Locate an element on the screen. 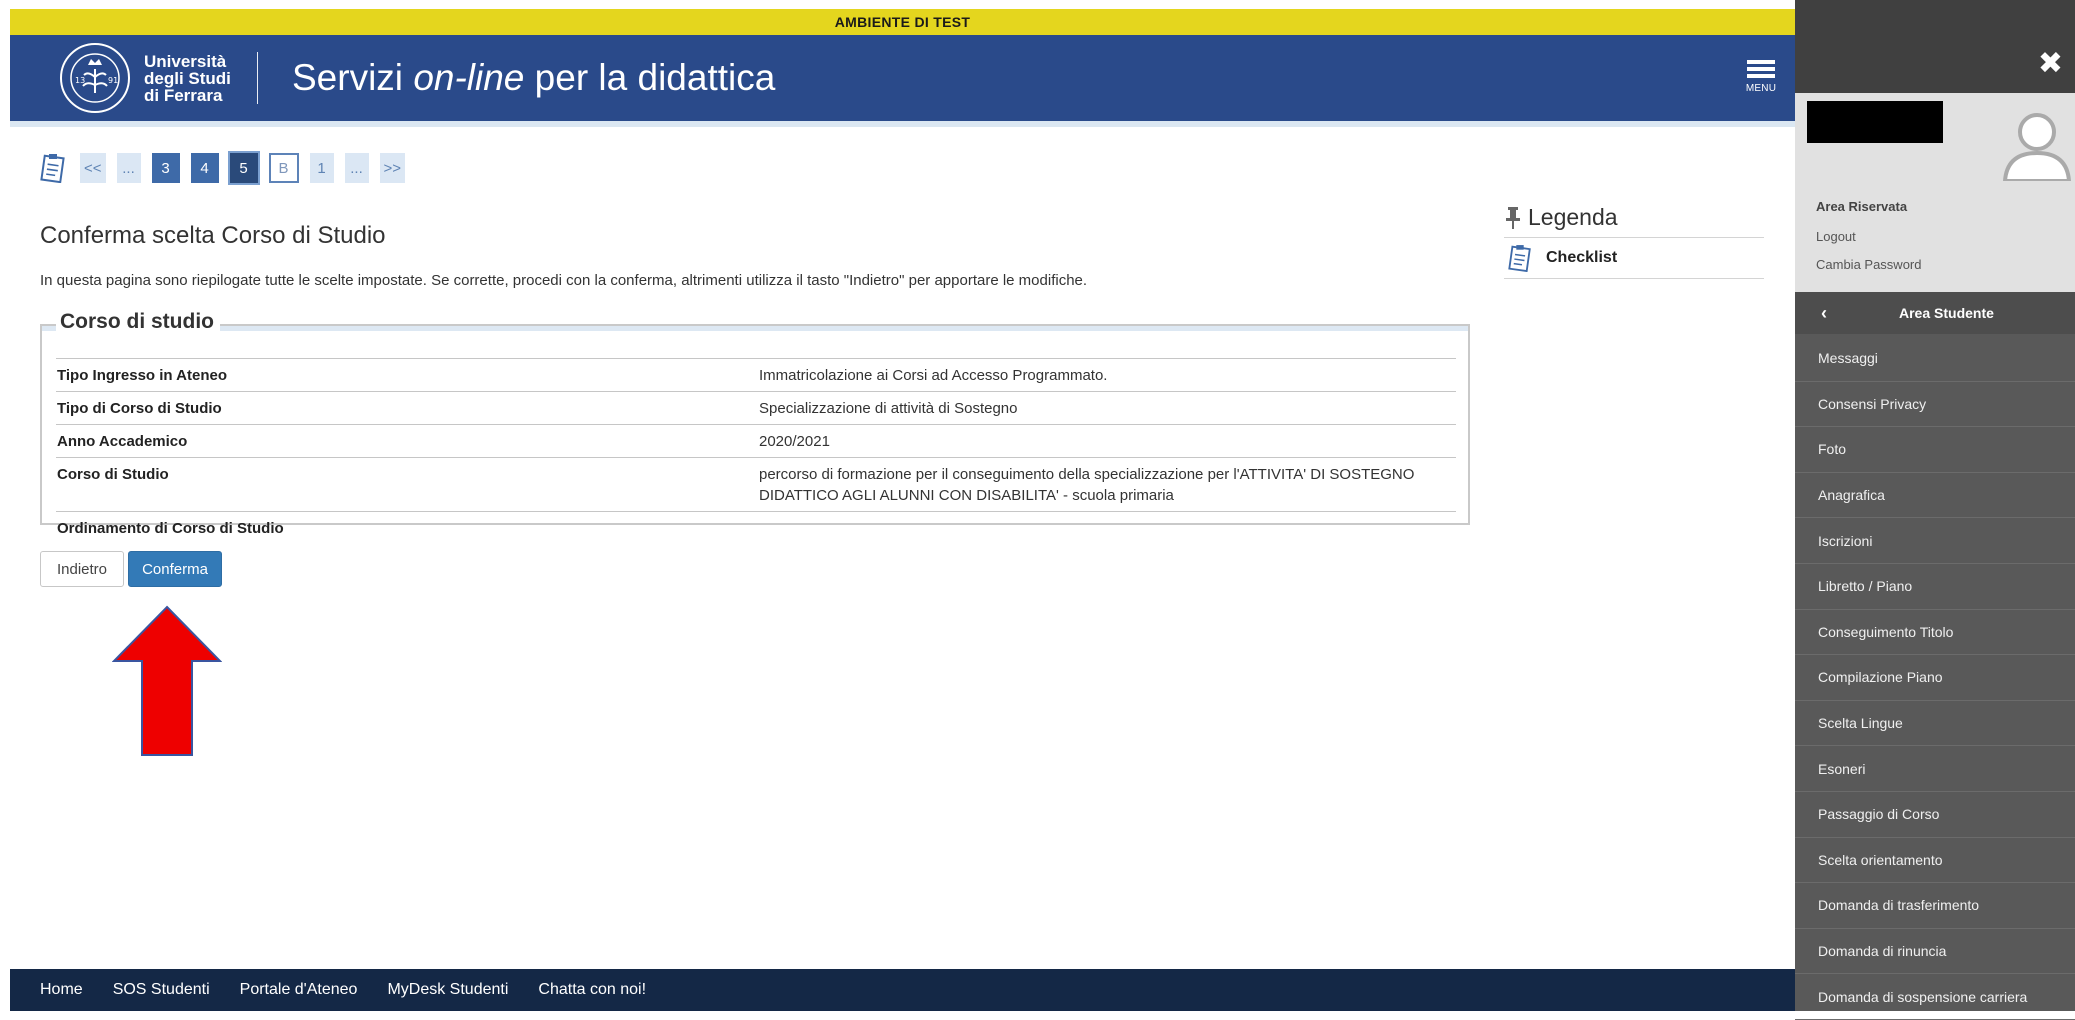 Image resolution: width=2075 pixels, height=1020 pixels. change-password-link: Cambia Password is located at coordinates (1869, 264).